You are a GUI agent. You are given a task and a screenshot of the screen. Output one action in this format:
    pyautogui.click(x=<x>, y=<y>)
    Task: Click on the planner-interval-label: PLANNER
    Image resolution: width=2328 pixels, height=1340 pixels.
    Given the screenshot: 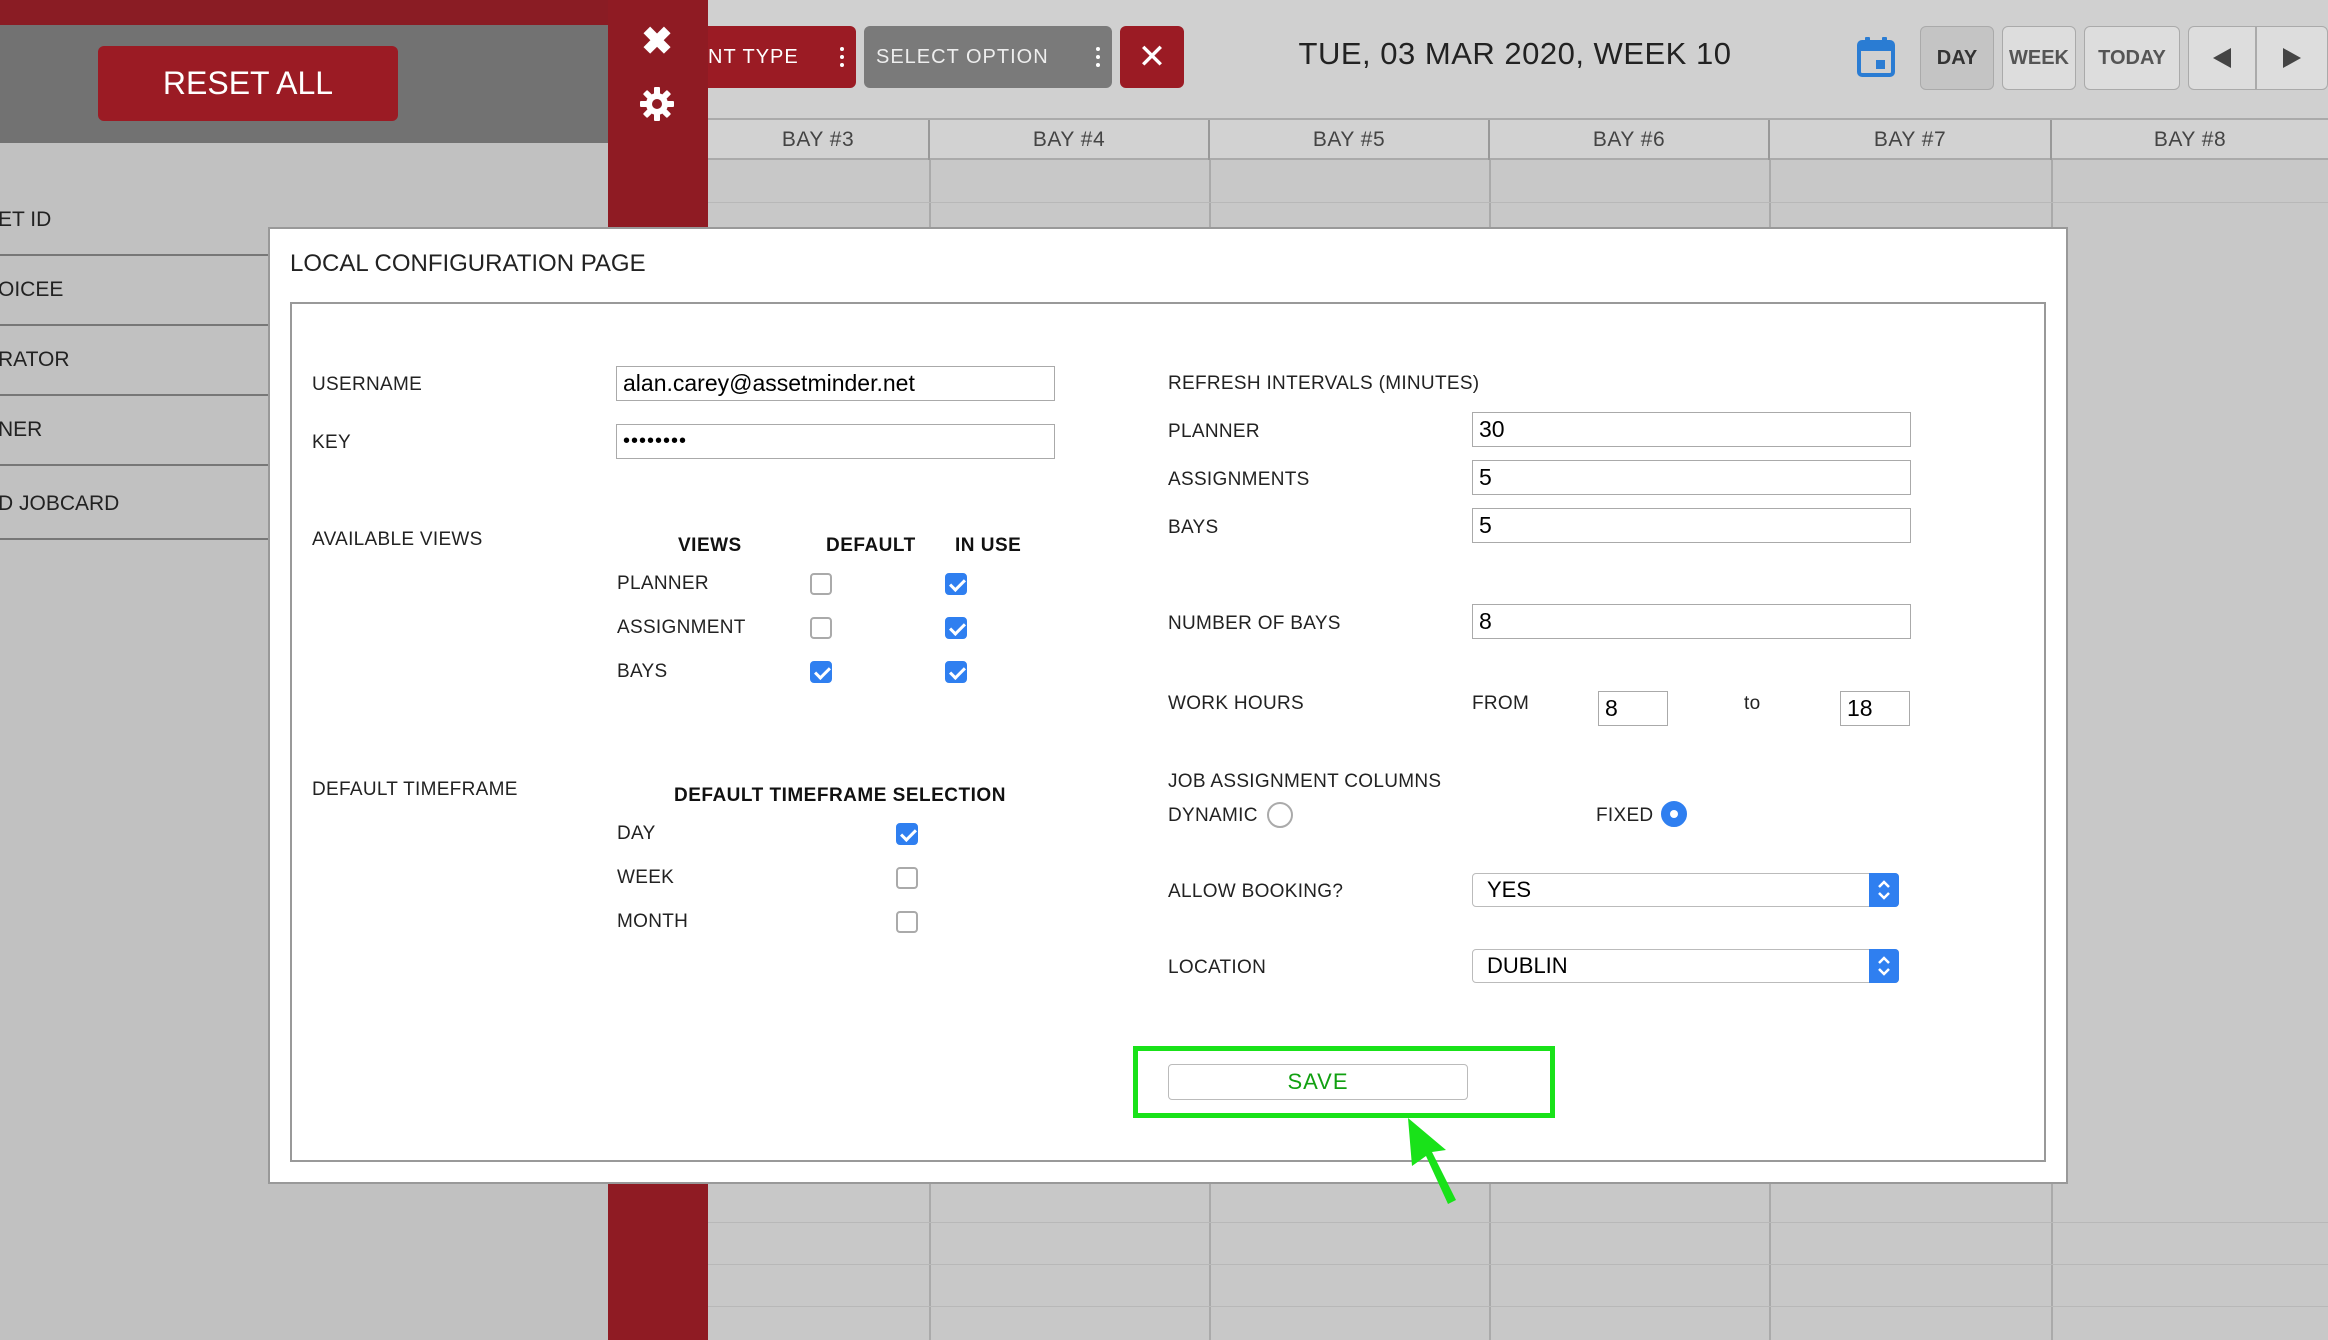 What is the action you would take?
    pyautogui.click(x=1214, y=431)
    